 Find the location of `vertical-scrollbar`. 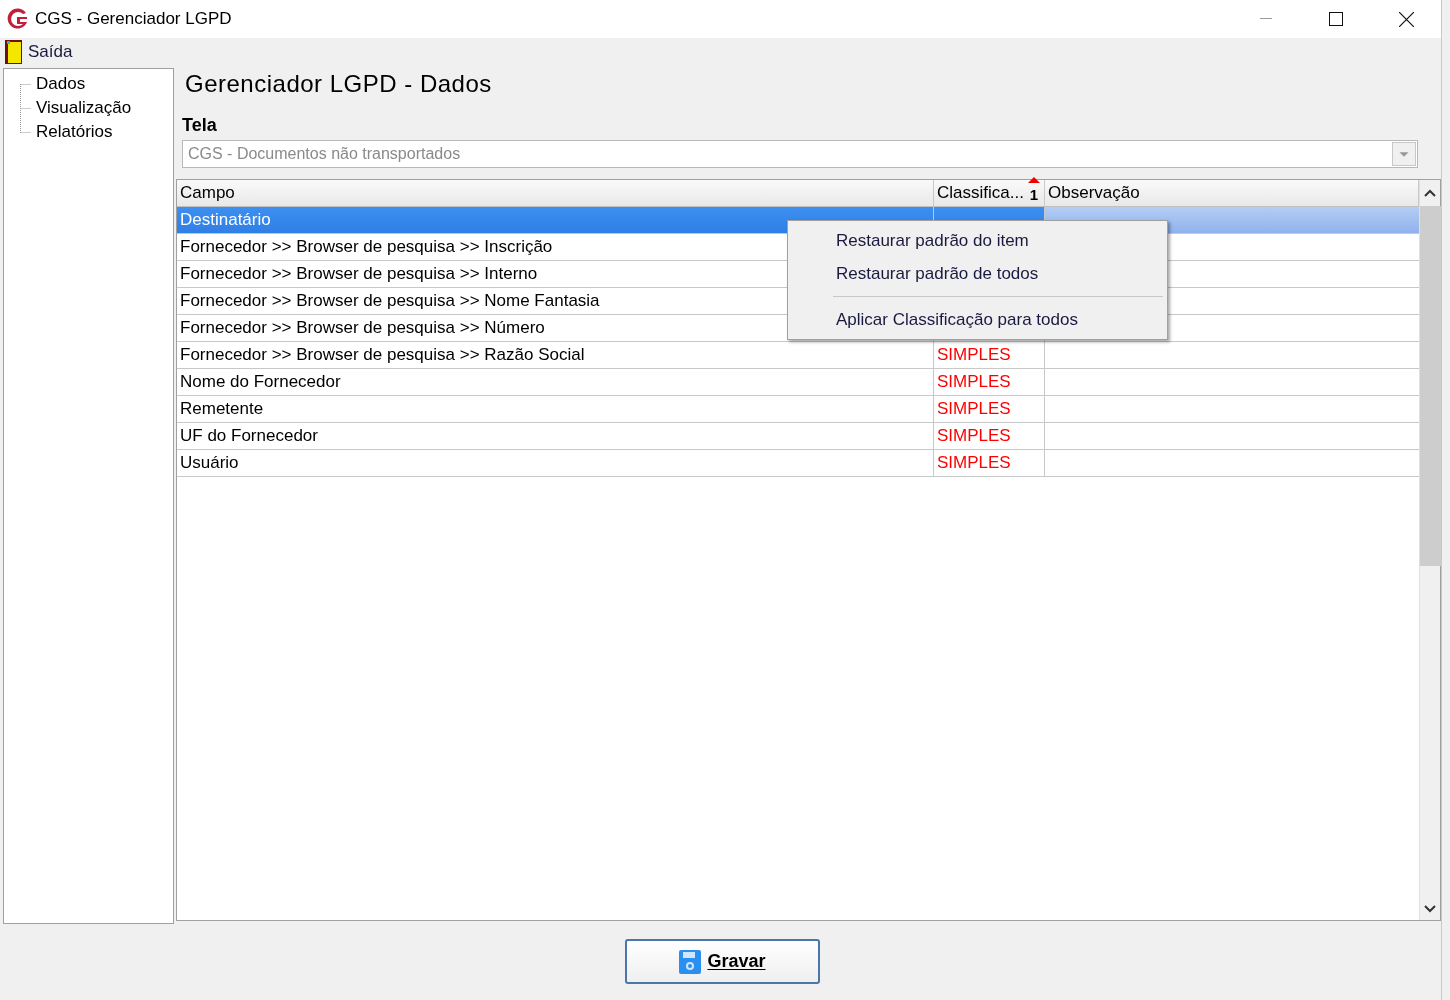

vertical-scrollbar is located at coordinates (1429, 550).